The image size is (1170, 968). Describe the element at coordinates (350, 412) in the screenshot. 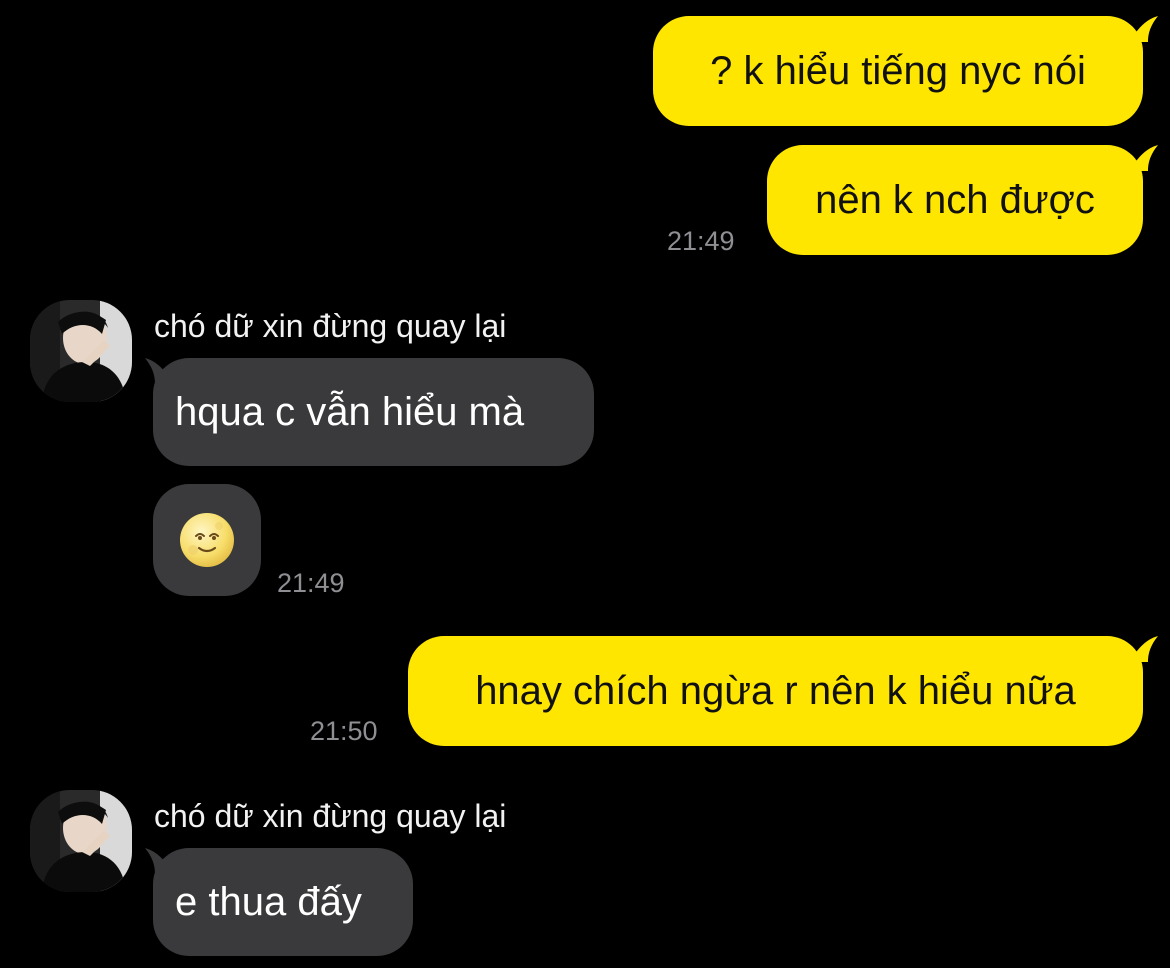

I see `message-text: hqua c vẫn hiểu mà` at that location.